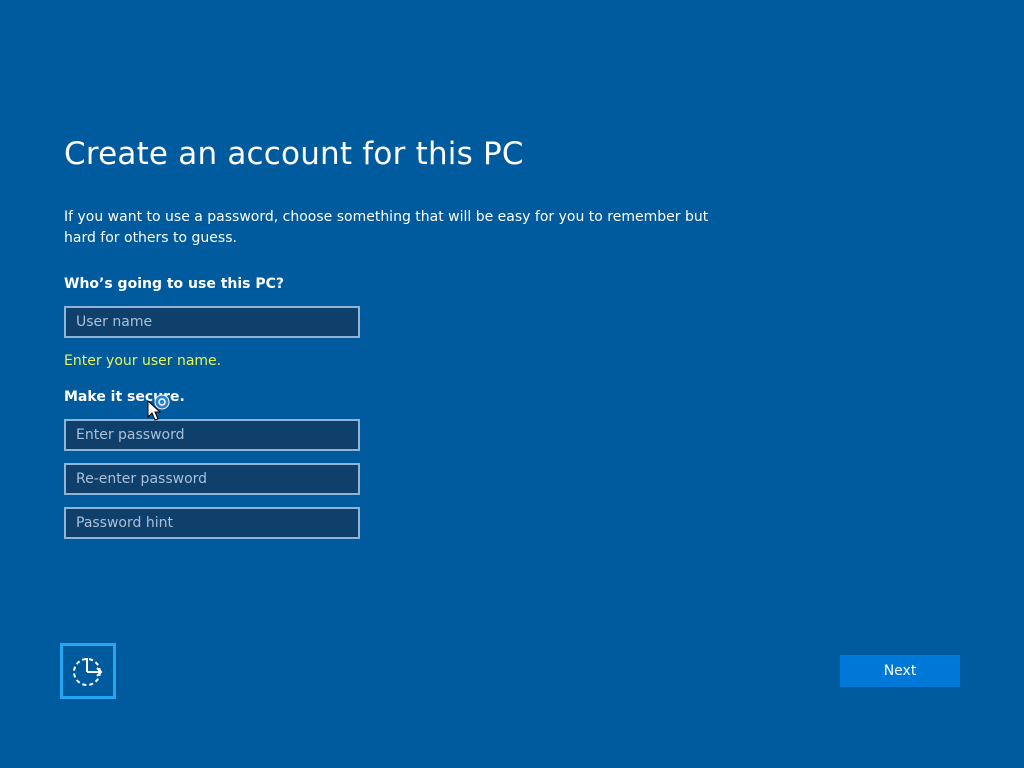  I want to click on ease-of-access-icon, so click(88, 672).